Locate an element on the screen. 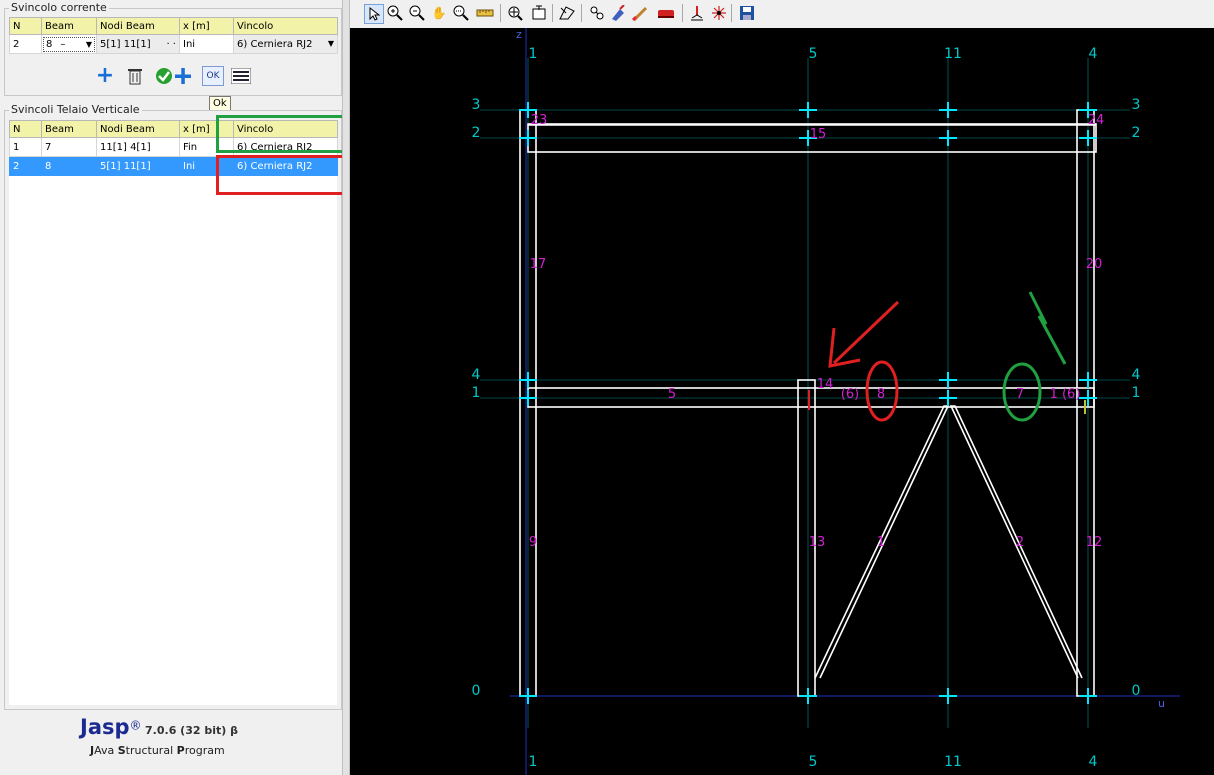  pan-icon: ✋ is located at coordinates (439, 13).